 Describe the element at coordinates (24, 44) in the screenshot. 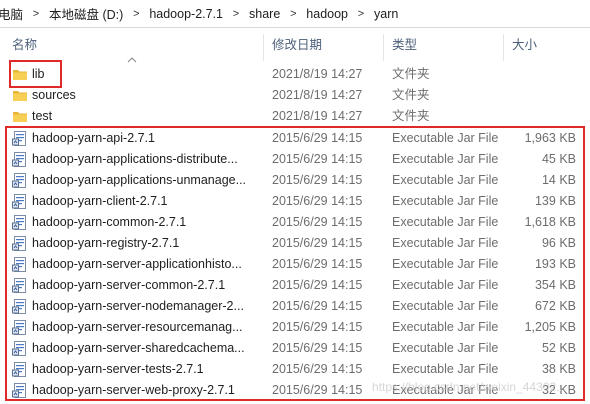

I see `column-header-name: 名称` at that location.